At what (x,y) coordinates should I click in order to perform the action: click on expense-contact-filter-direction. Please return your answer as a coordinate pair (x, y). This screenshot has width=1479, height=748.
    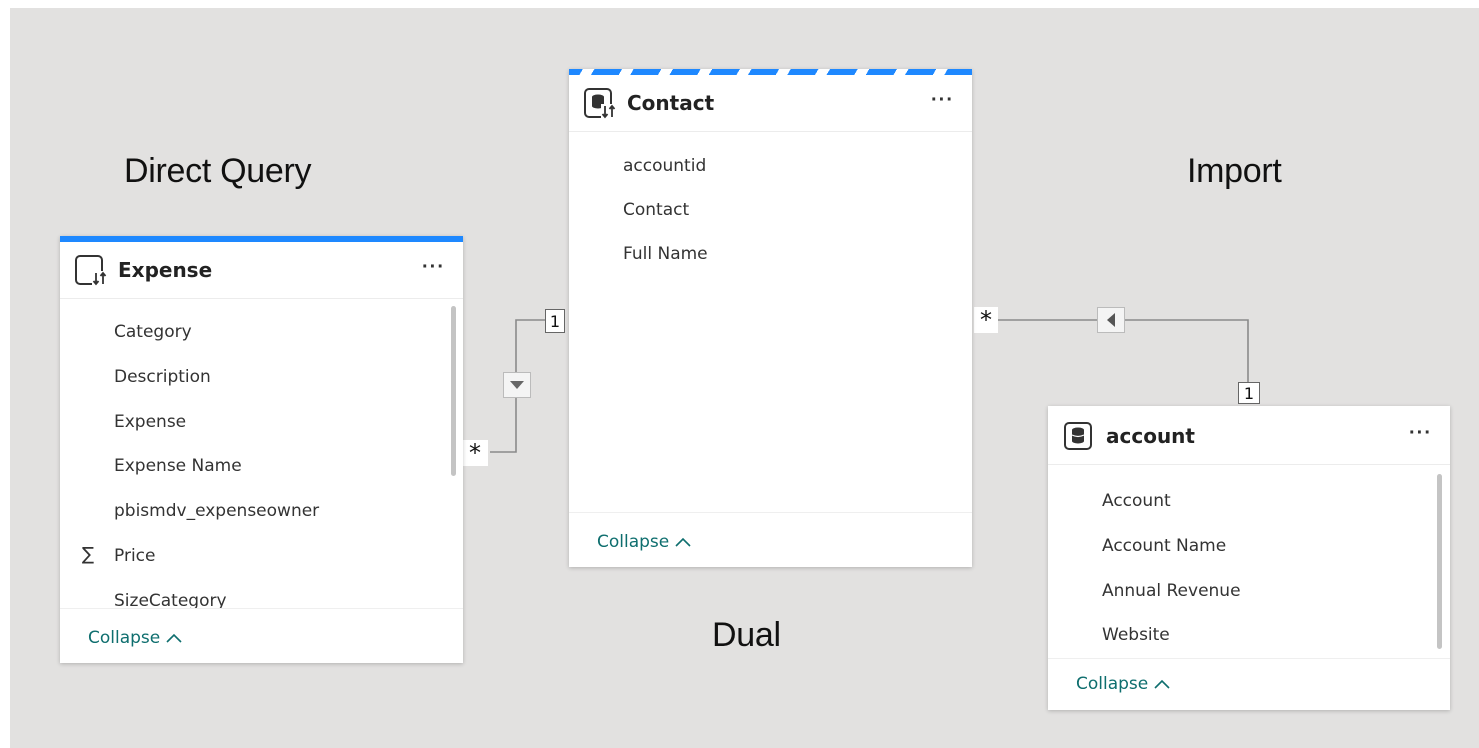
    Looking at the image, I should click on (517, 385).